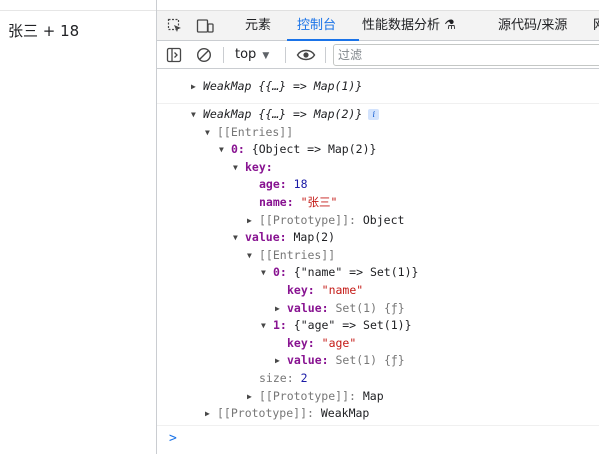  I want to click on age-row: age: 18, so click(283, 185).